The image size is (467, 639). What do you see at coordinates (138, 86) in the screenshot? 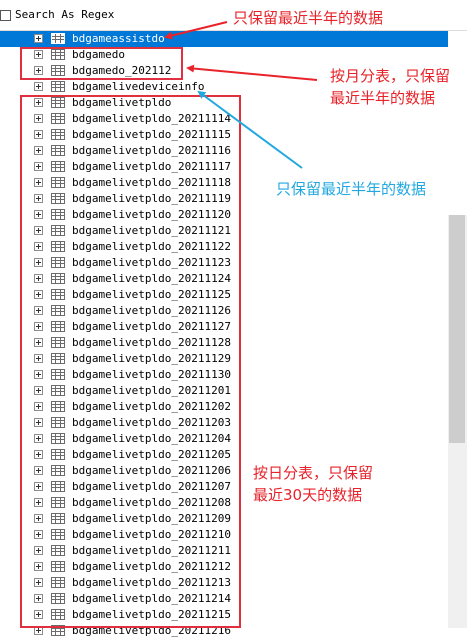
I see `table-name: bdgamelivedeviceinfo` at bounding box center [138, 86].